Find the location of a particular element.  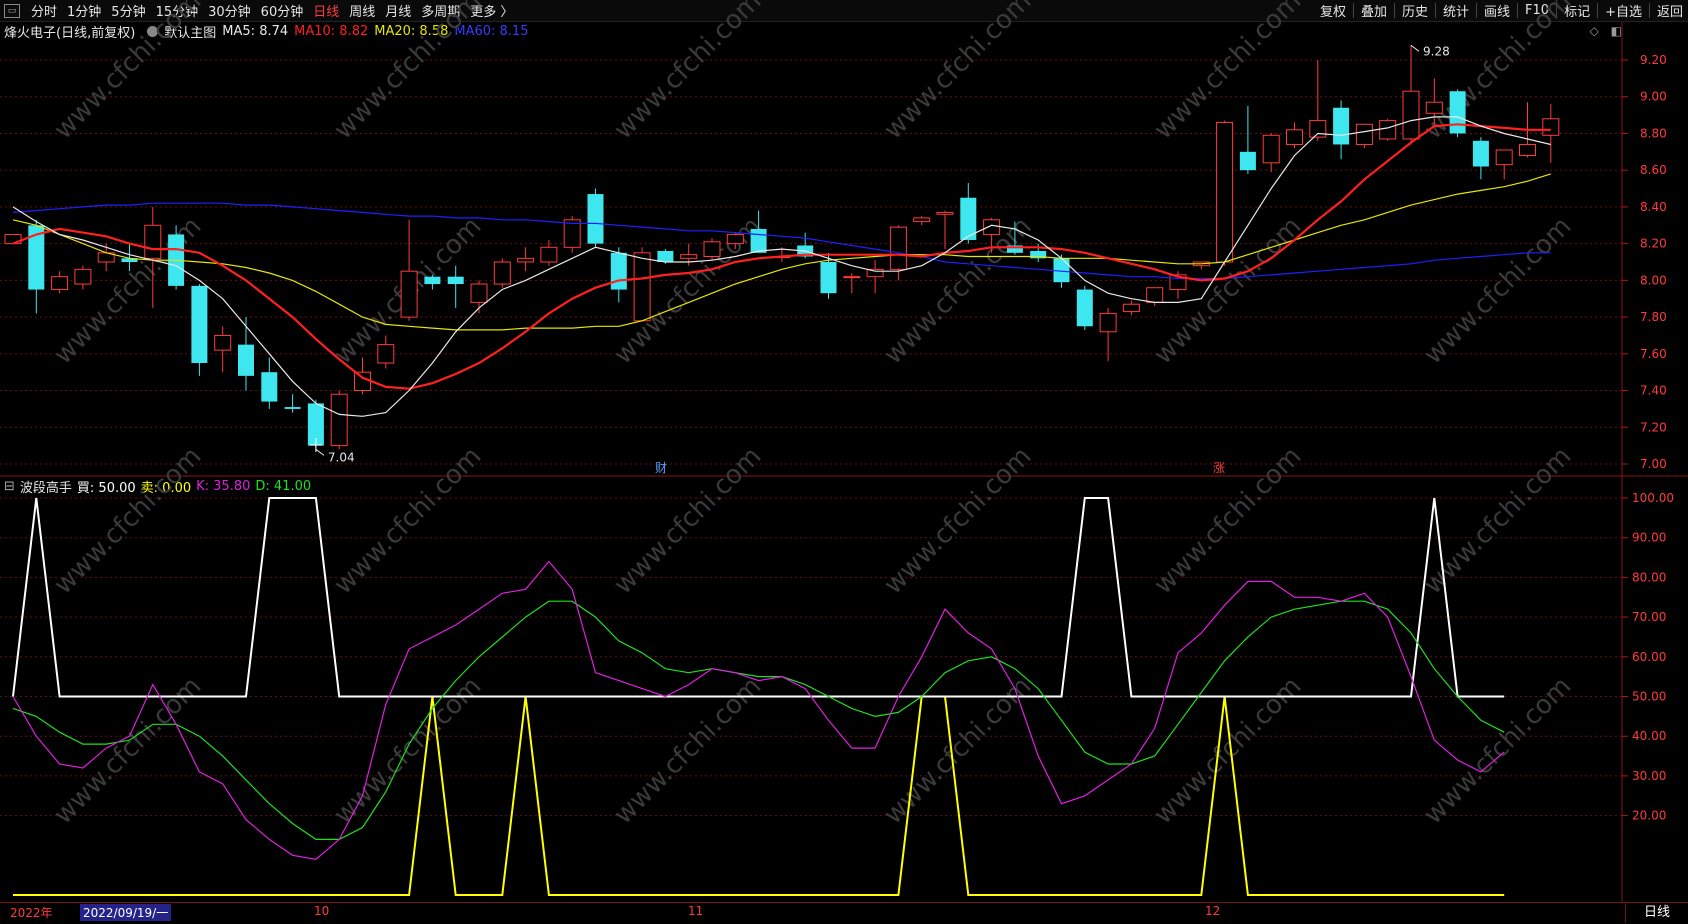

price-tick-label: 7.20 is located at coordinates (1653, 427).